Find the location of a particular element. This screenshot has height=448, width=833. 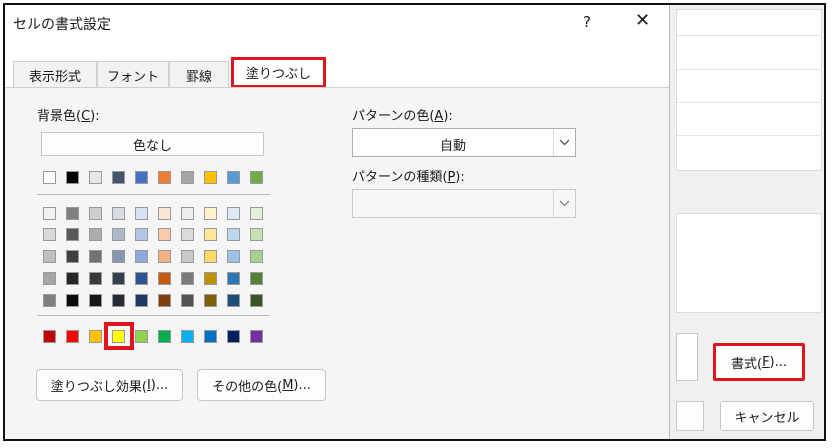

chevron-down-icon is located at coordinates (564, 142).